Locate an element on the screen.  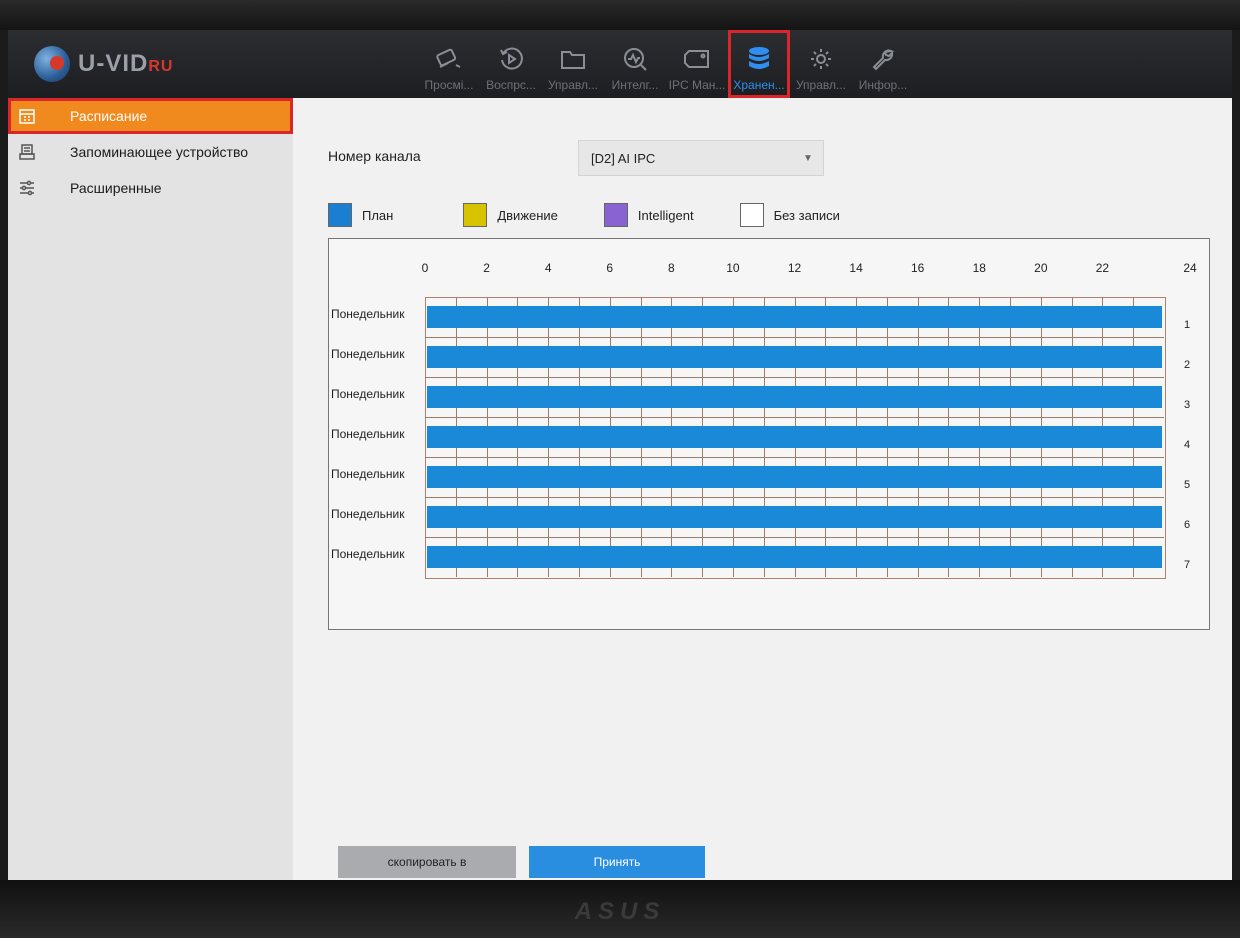
legend-item-no-record: Без записи is located at coordinates (789, 215).